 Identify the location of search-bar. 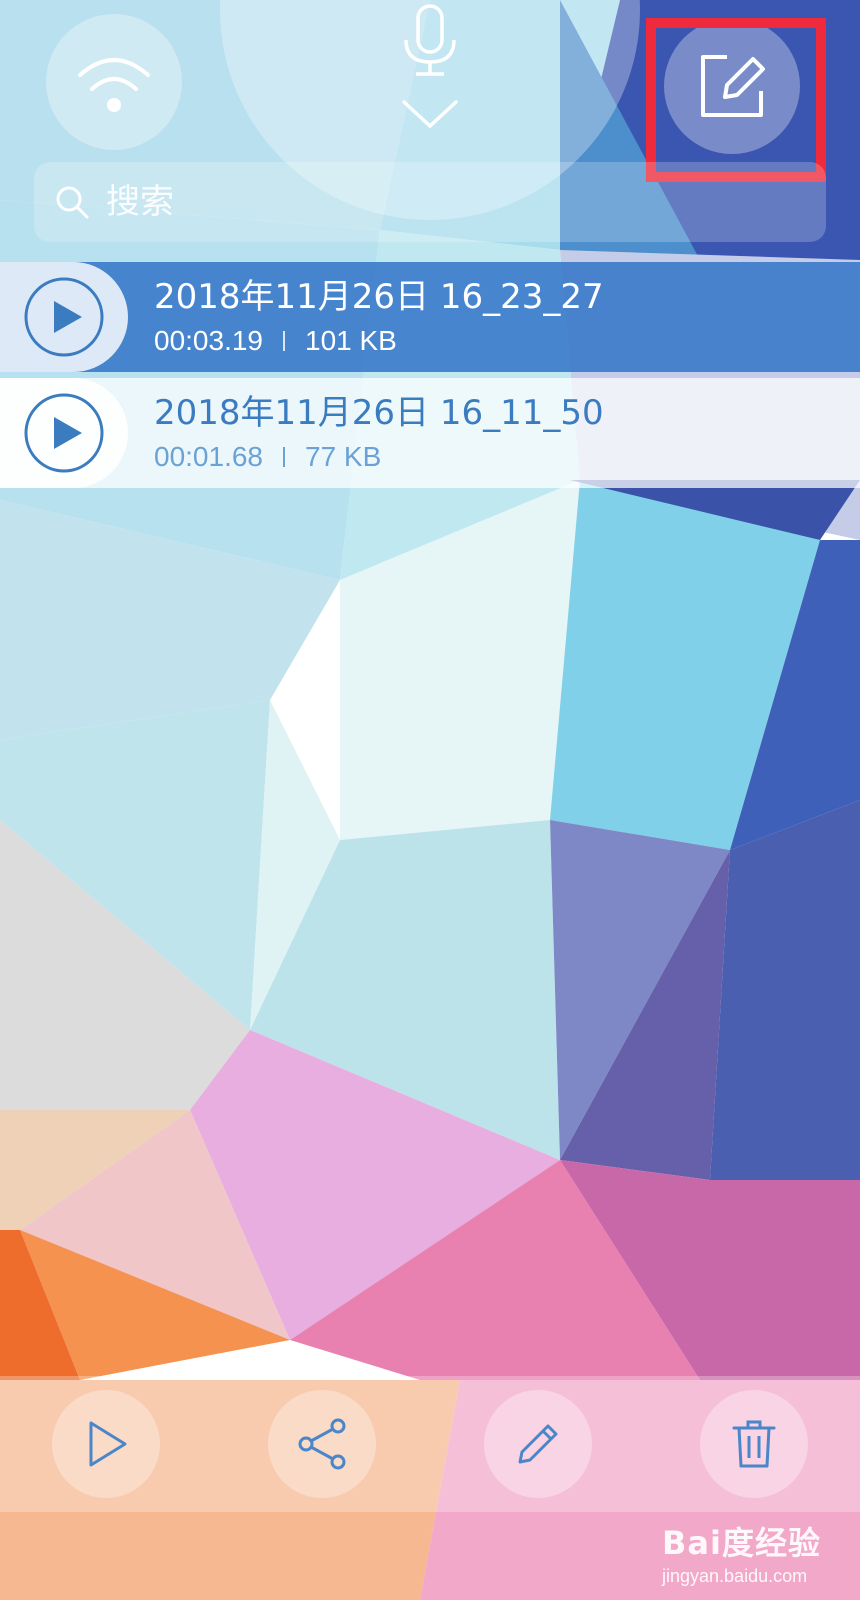
(430, 202).